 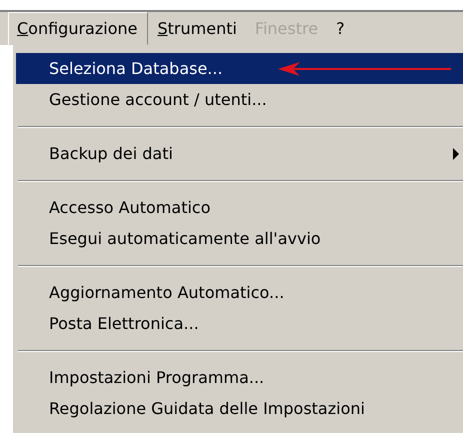 I want to click on menu-entry: Accesso Automatico, so click(x=239, y=207).